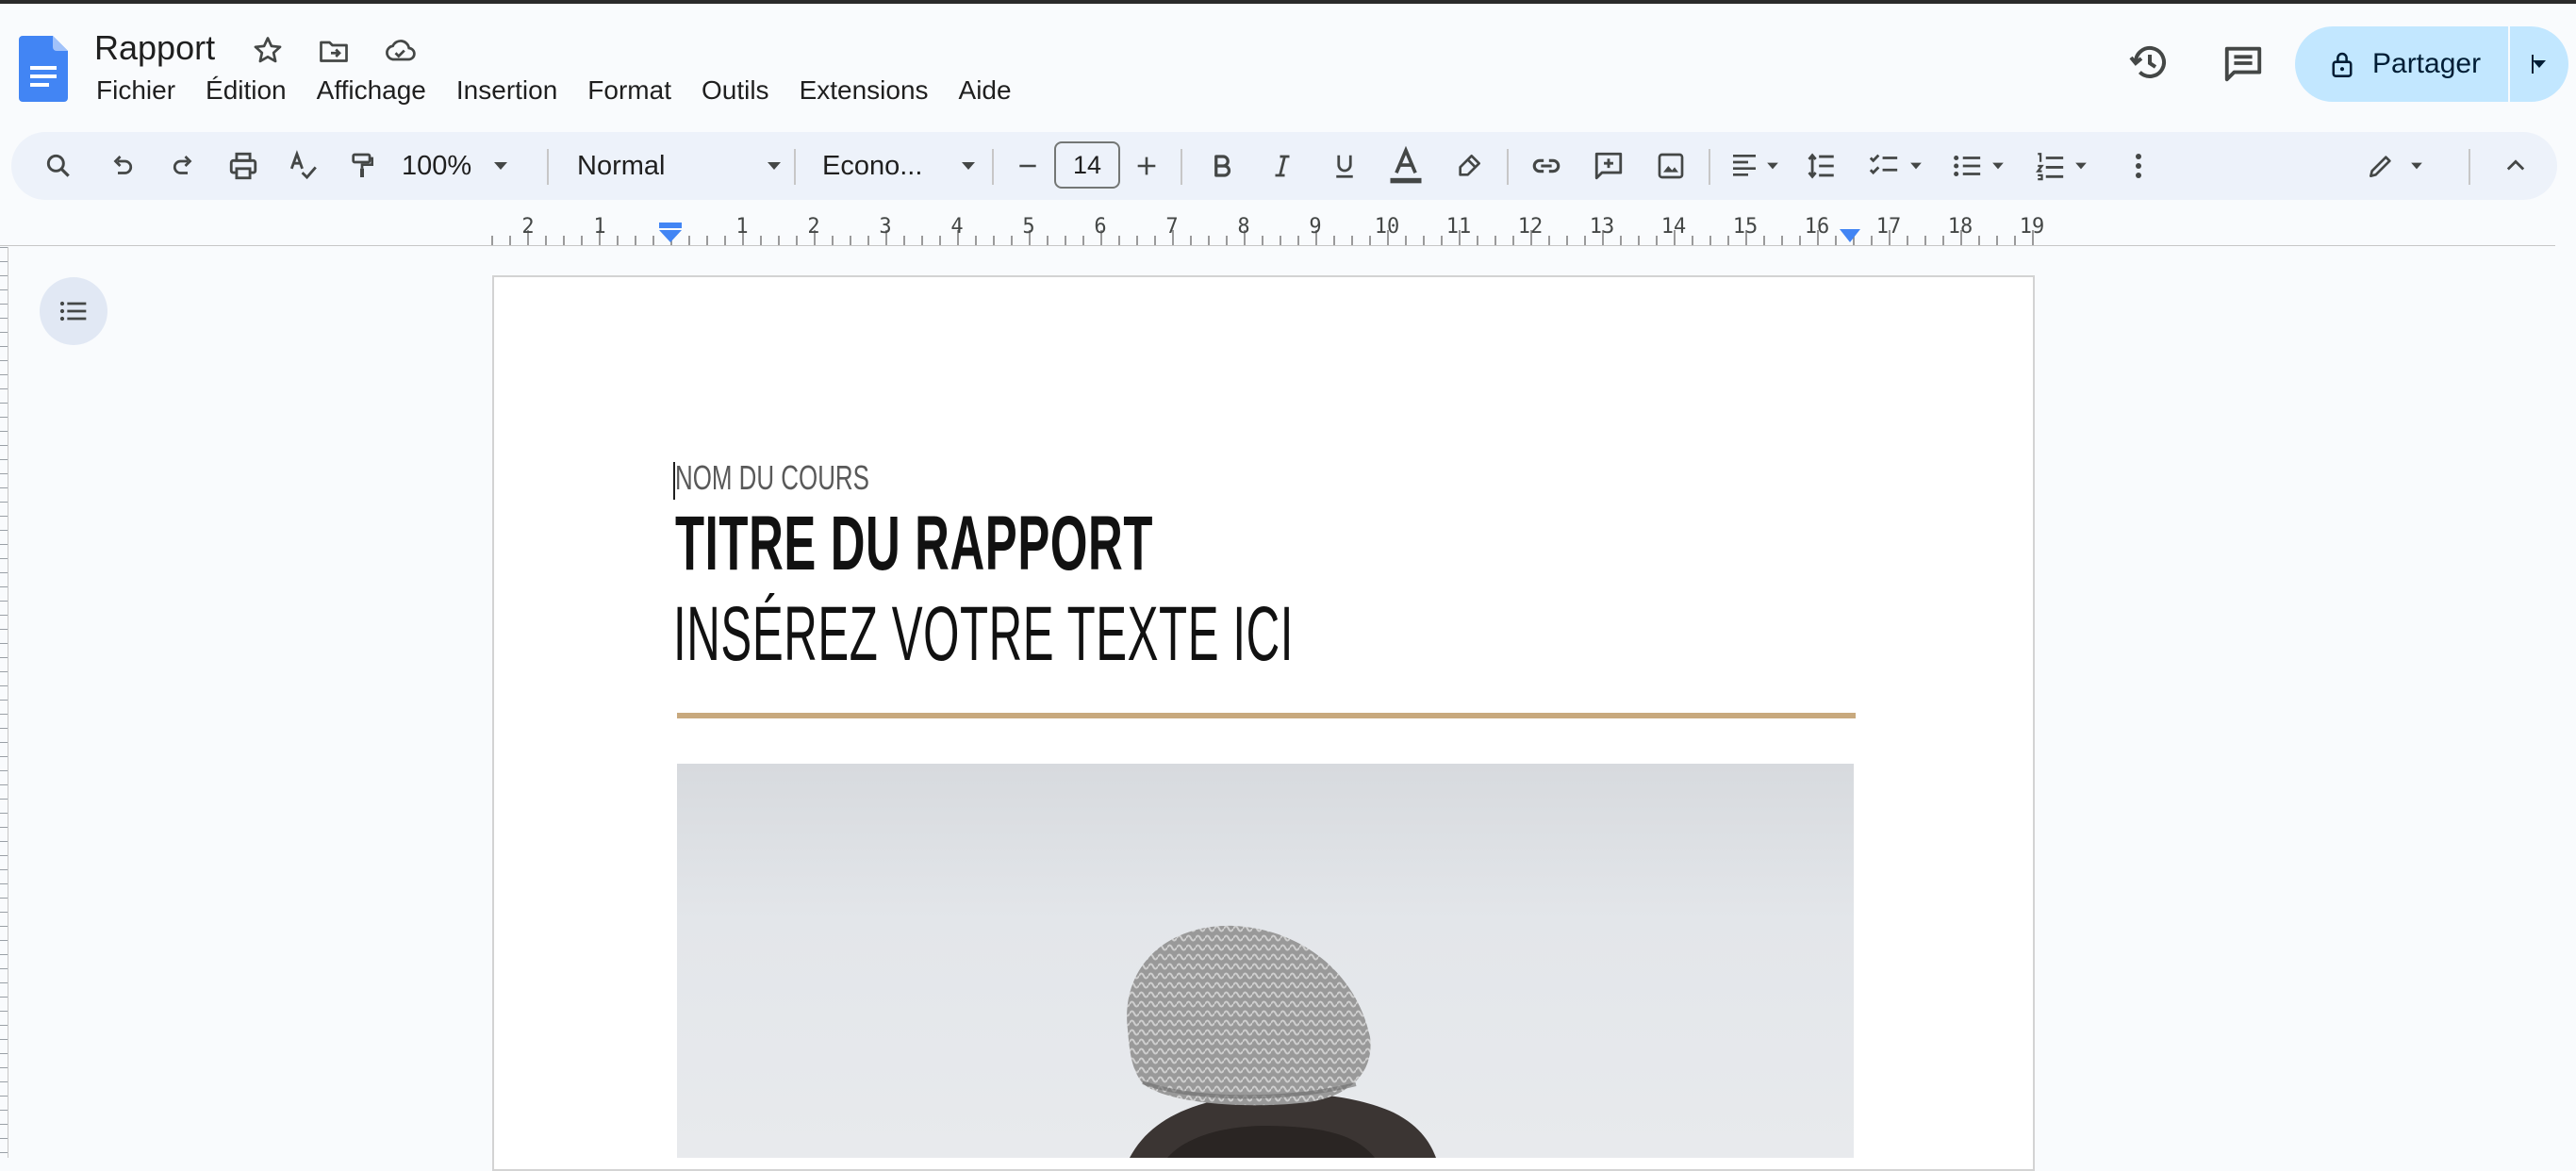  What do you see at coordinates (1883, 164) in the screenshot?
I see `checklist-icon` at bounding box center [1883, 164].